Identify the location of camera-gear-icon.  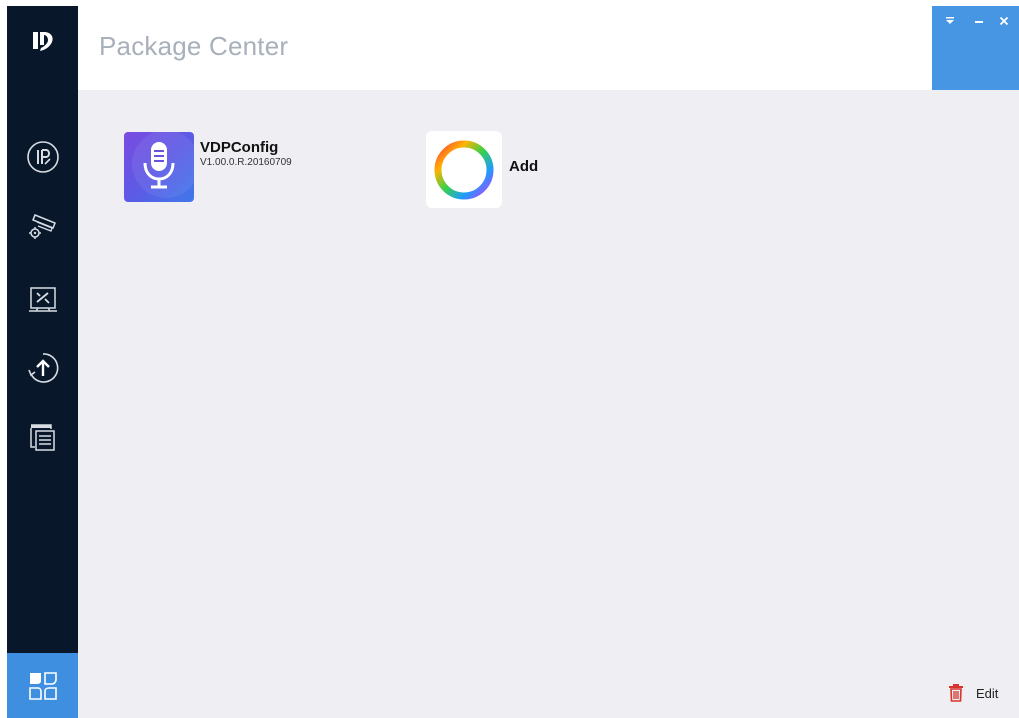
(42, 226).